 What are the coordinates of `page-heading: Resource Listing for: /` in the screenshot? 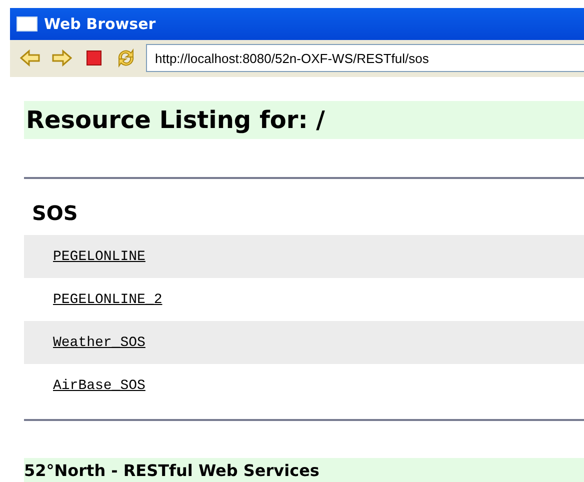 It's located at (304, 120).